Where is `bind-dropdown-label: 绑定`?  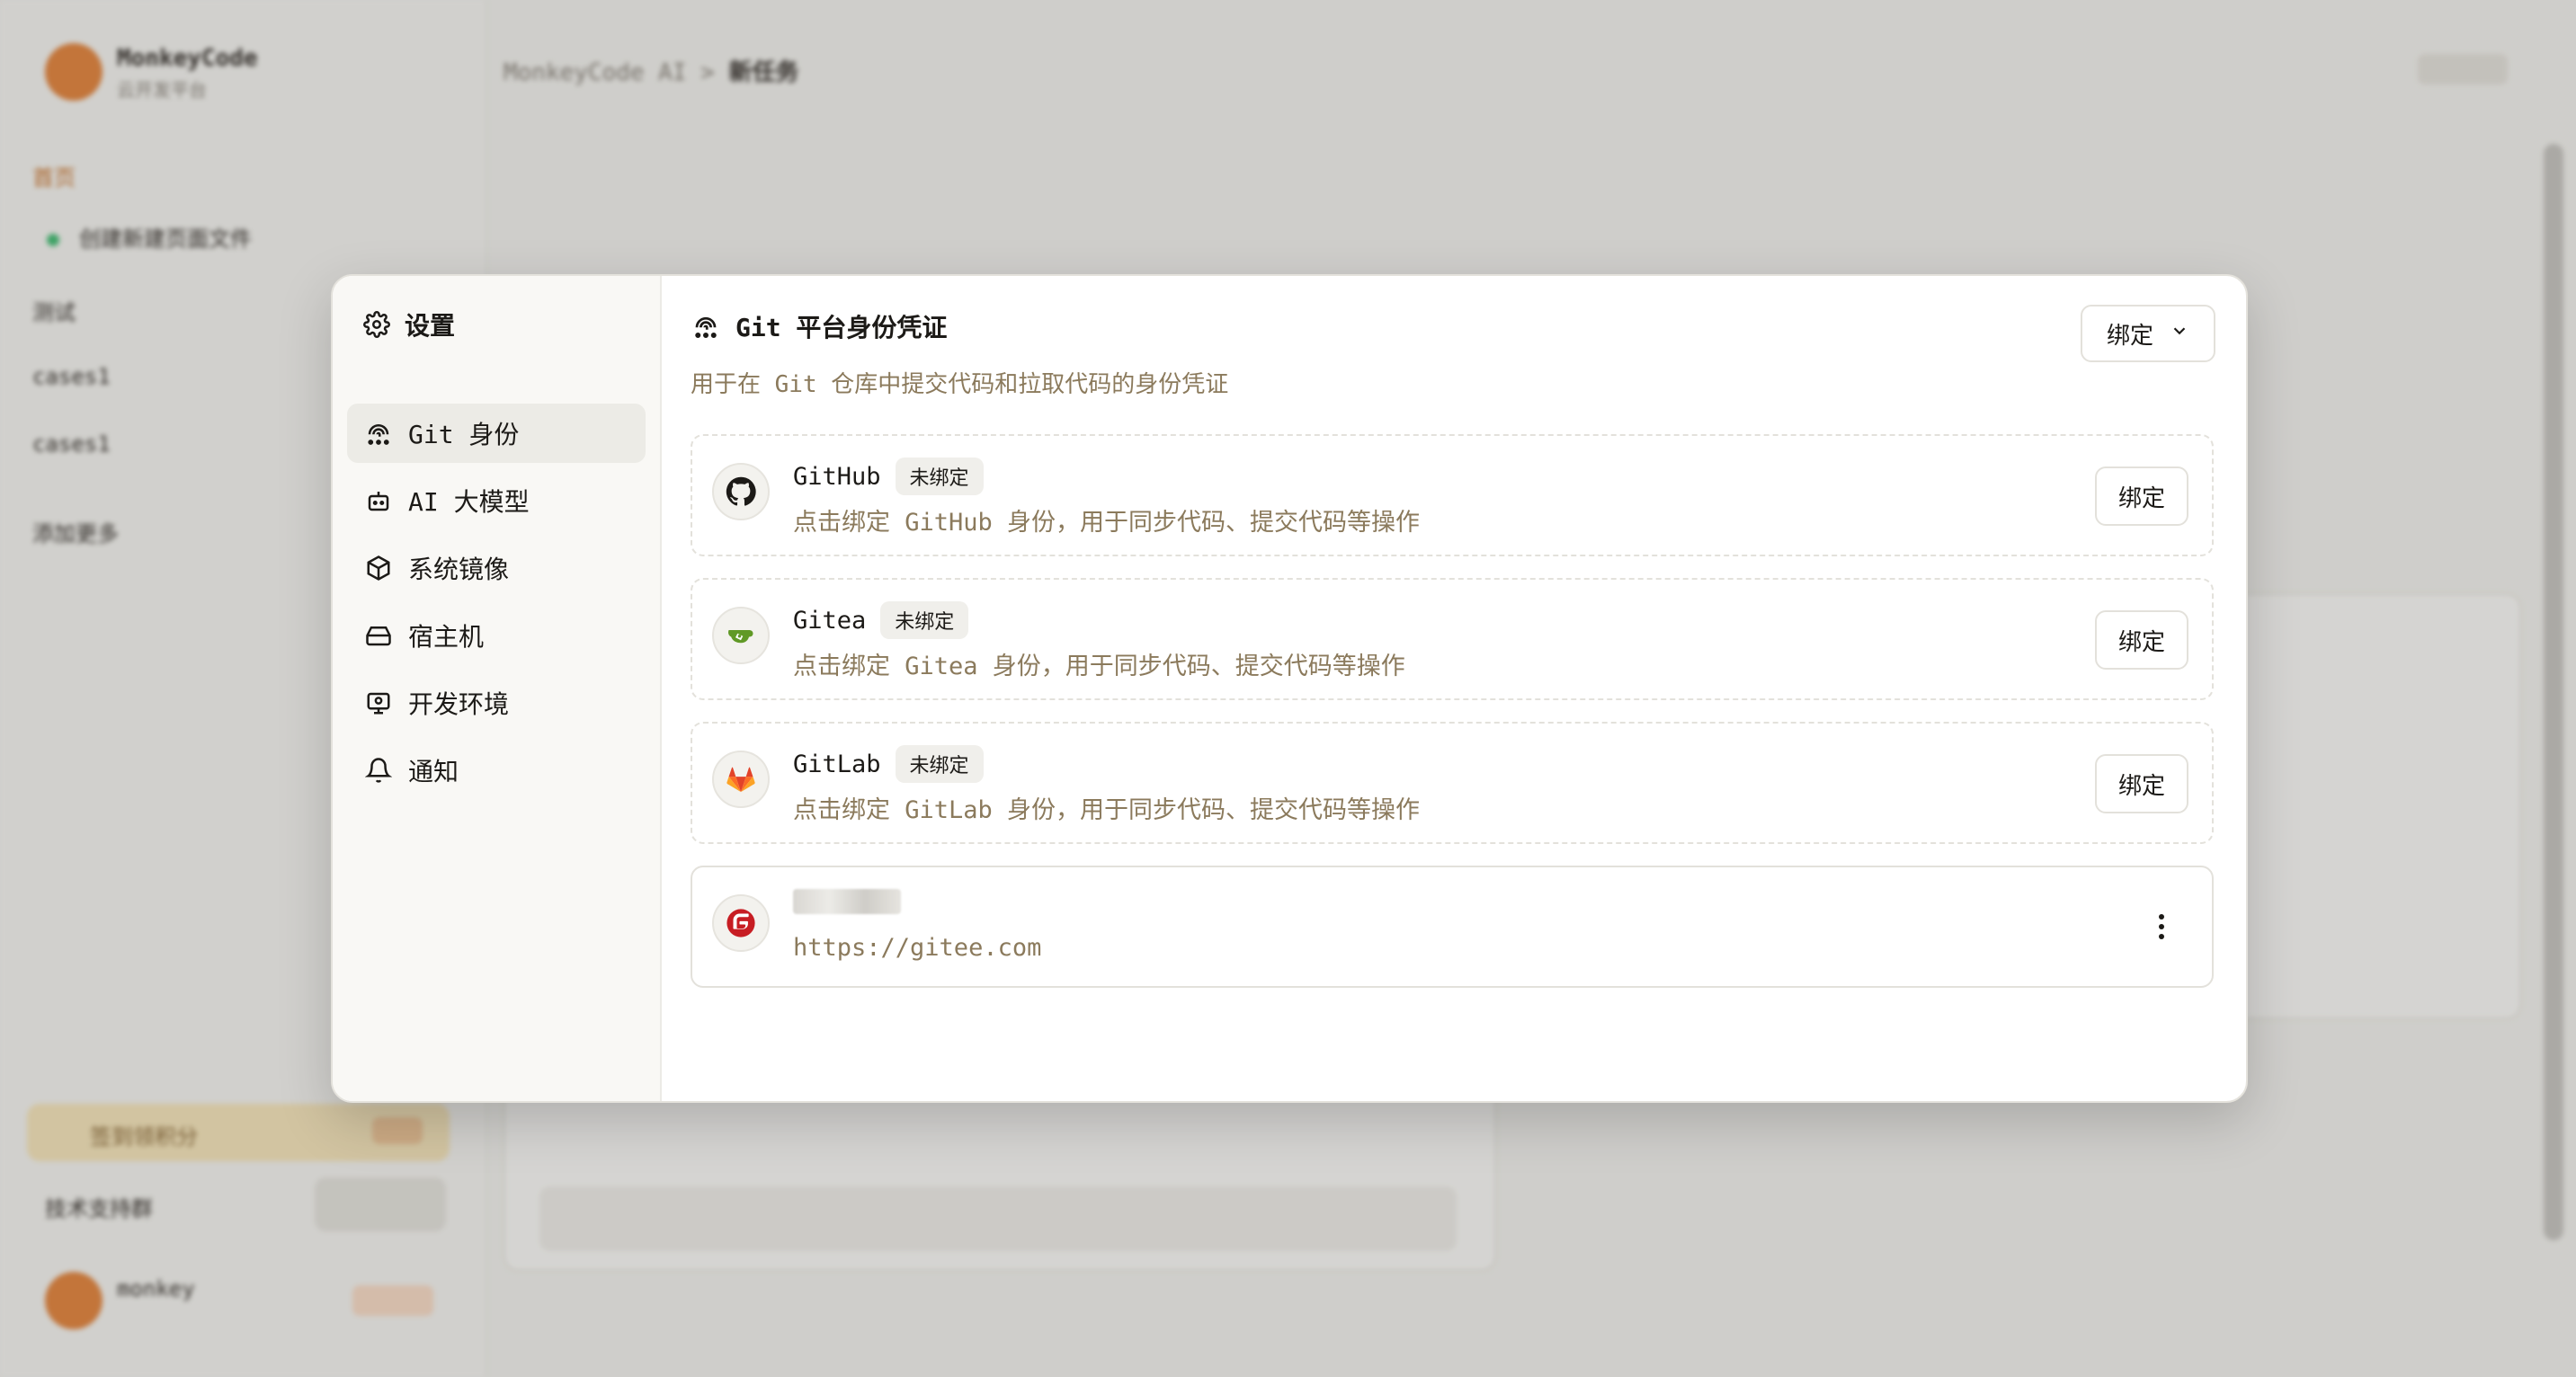
bind-dropdown-label: 绑定 is located at coordinates (2130, 336).